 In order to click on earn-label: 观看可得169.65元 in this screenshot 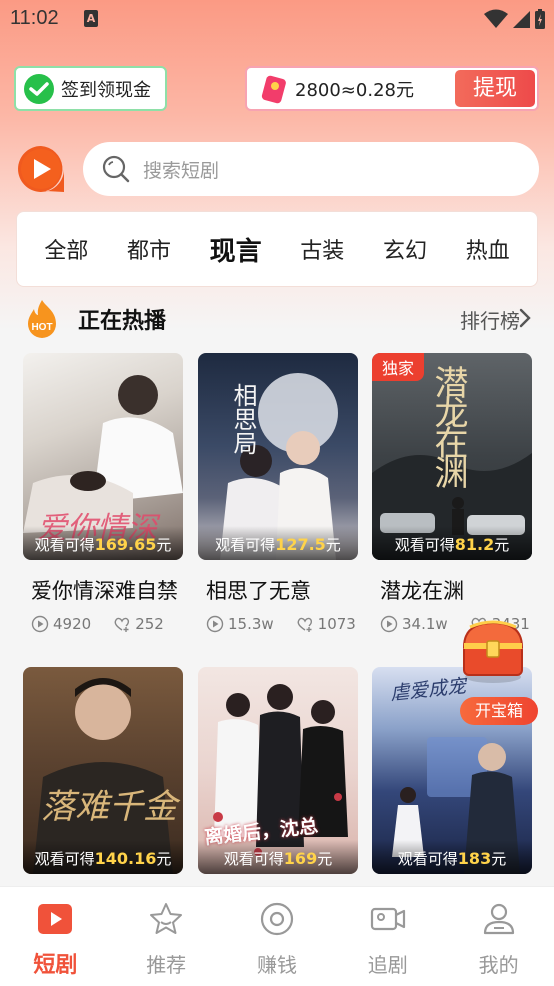, I will do `click(103, 543)`.